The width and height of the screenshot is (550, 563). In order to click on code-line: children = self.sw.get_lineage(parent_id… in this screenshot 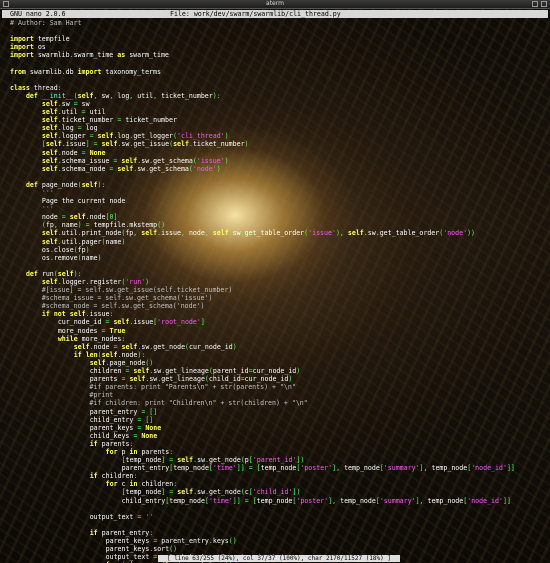, I will do `click(195, 371)`.